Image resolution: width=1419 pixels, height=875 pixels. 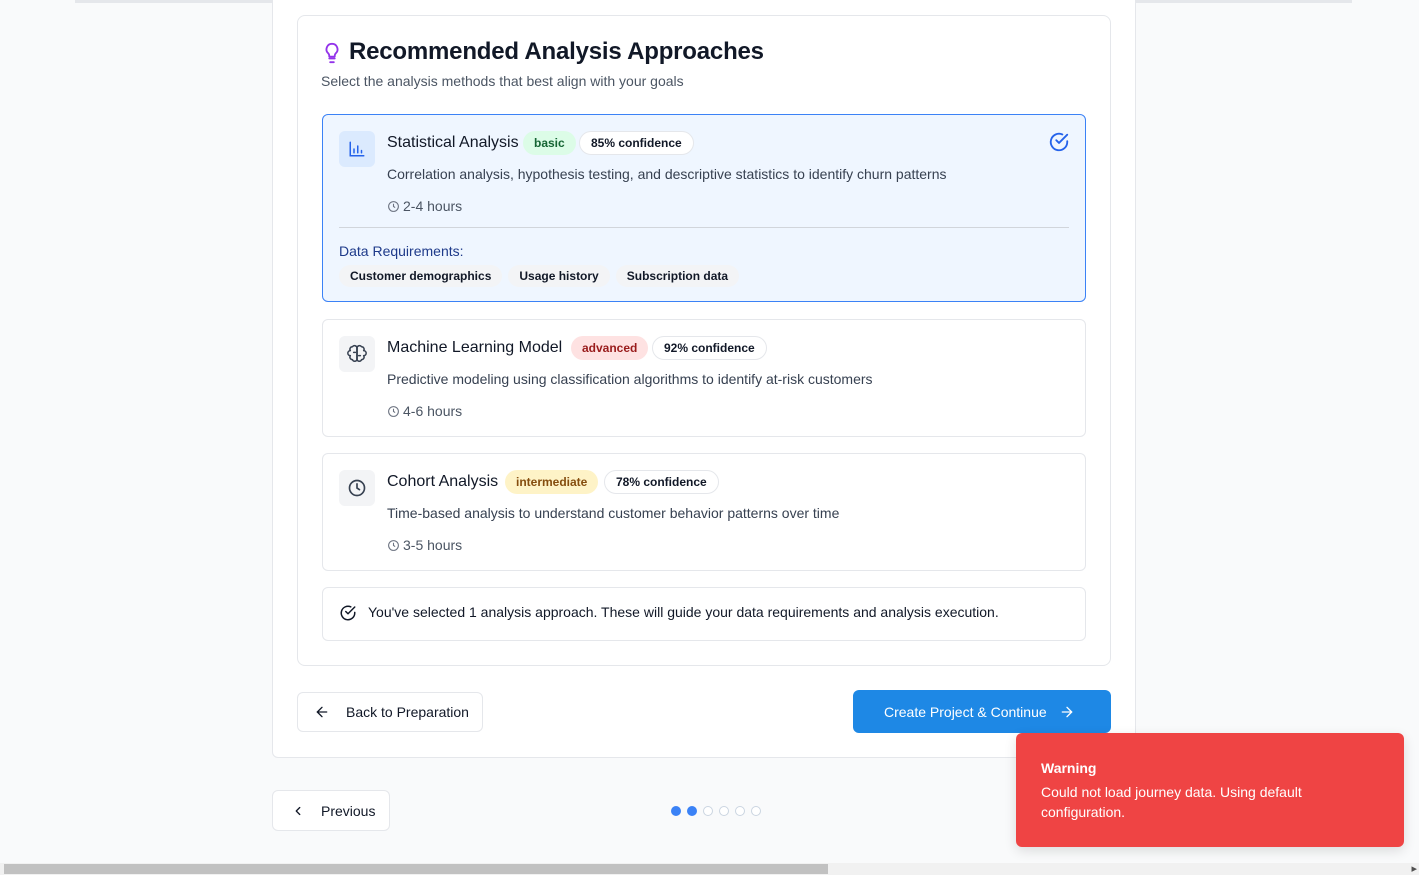 What do you see at coordinates (421, 276) in the screenshot?
I see `requirement-chip: Customer demographics` at bounding box center [421, 276].